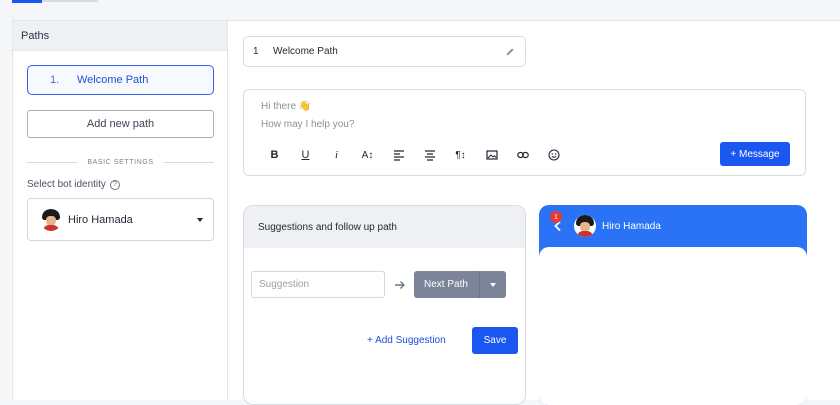  I want to click on top-tab-inactive, so click(70, 1).